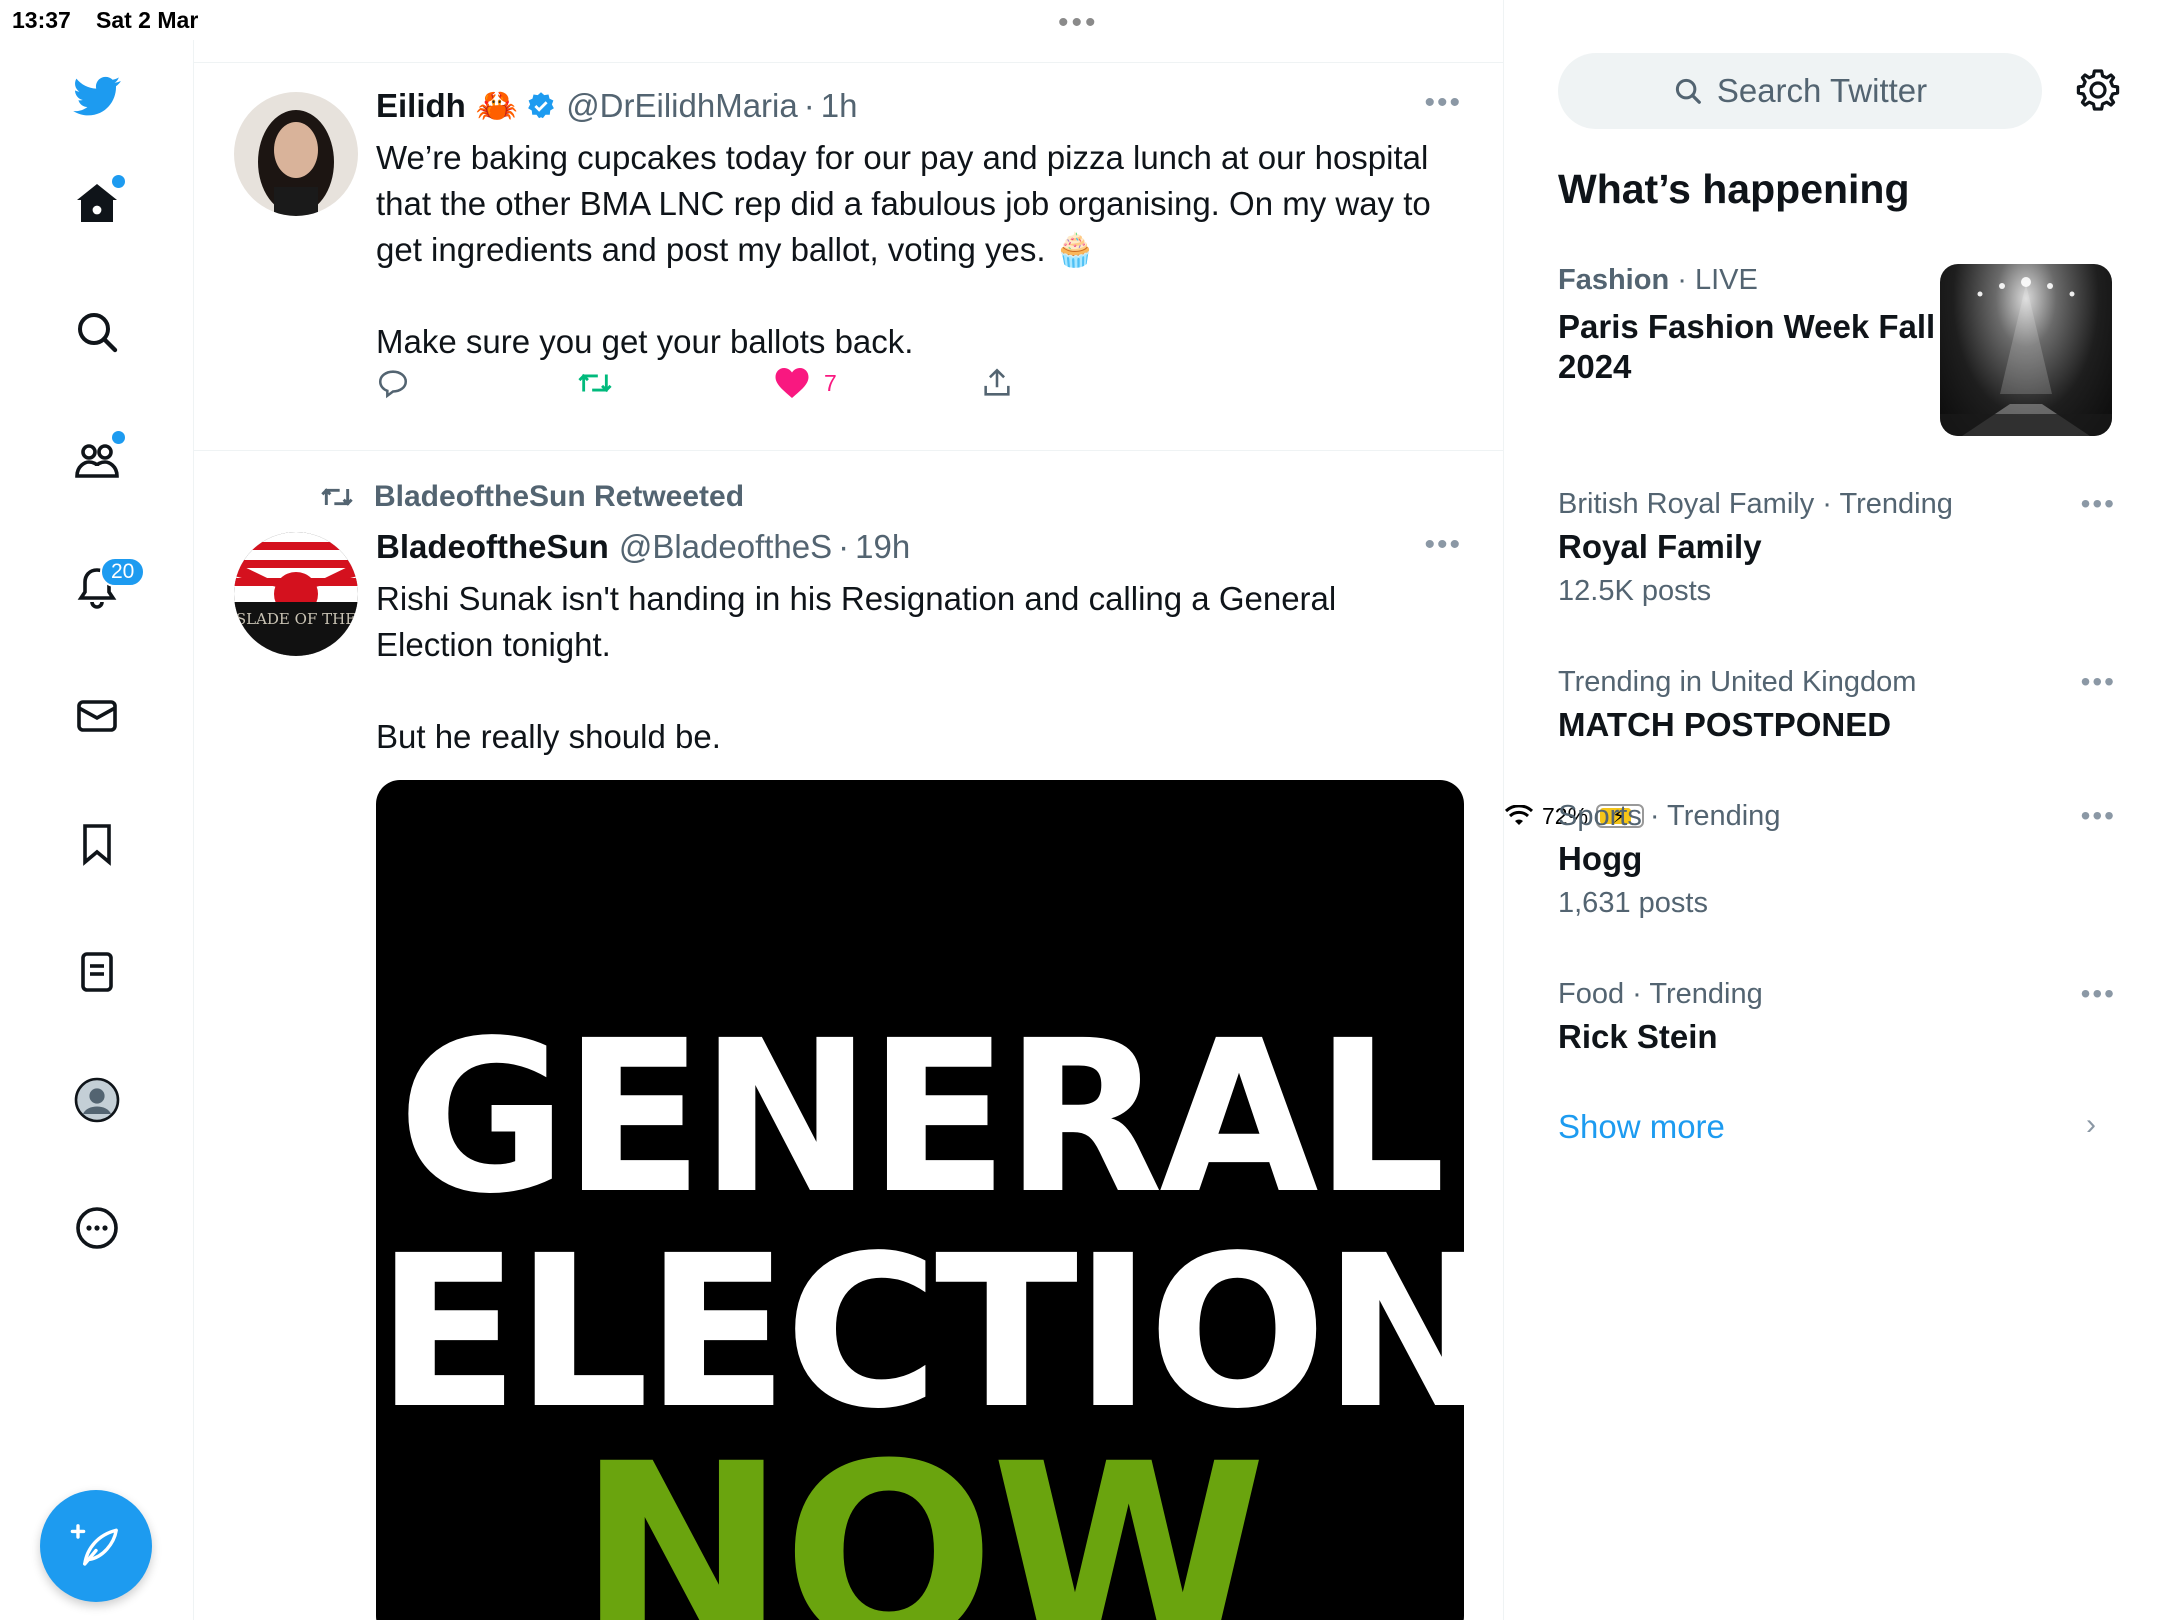 This screenshot has width=2160, height=1620. I want to click on trend-title: Paris Fashion Week Fall 2024, so click(1747, 346).